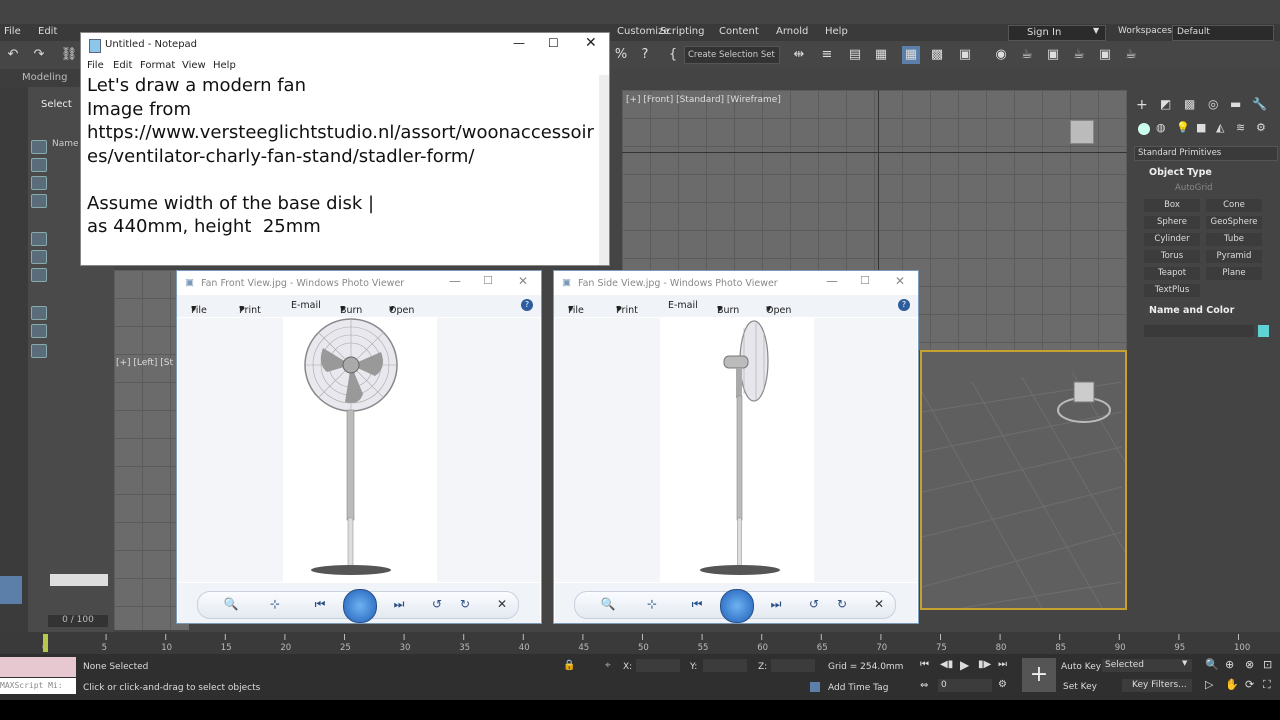 The width and height of the screenshot is (1280, 720). I want to click on x-coord-field, so click(658, 665).